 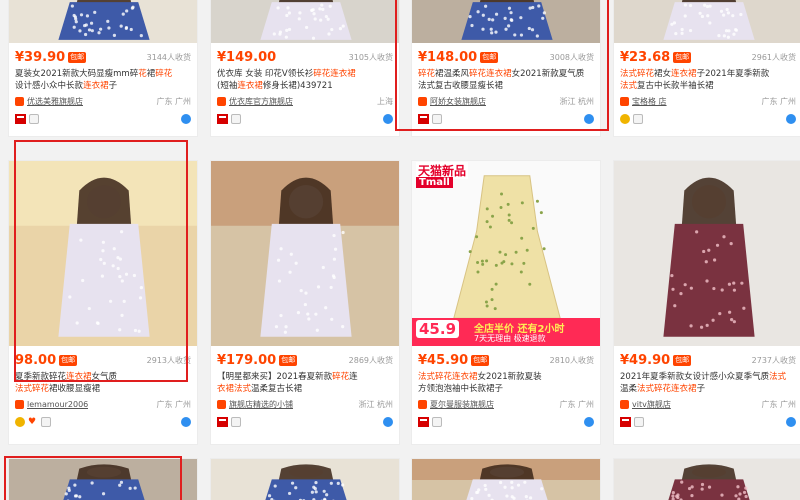 What do you see at coordinates (19, 404) in the screenshot?
I see `shop-icon` at bounding box center [19, 404].